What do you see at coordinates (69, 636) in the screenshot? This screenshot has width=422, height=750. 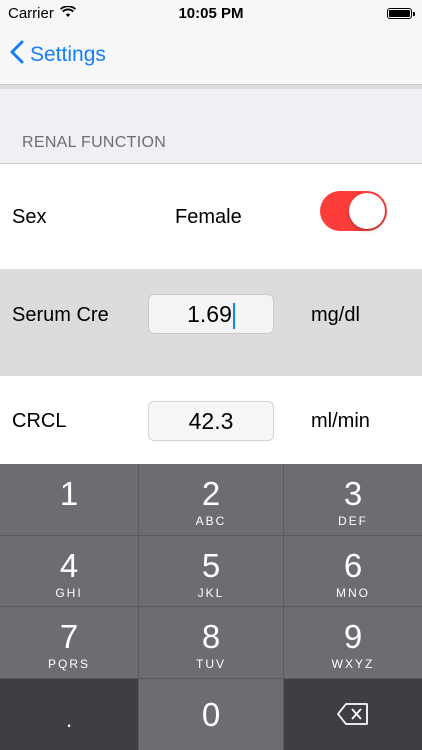 I see `key-digit: 7` at bounding box center [69, 636].